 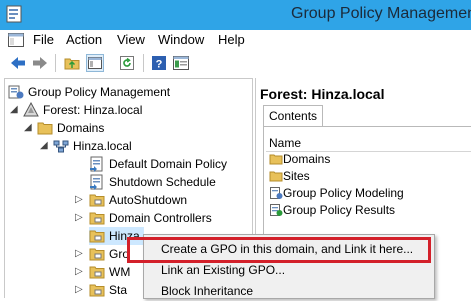 What do you see at coordinates (276, 193) in the screenshot?
I see `gp-modeling-icon` at bounding box center [276, 193].